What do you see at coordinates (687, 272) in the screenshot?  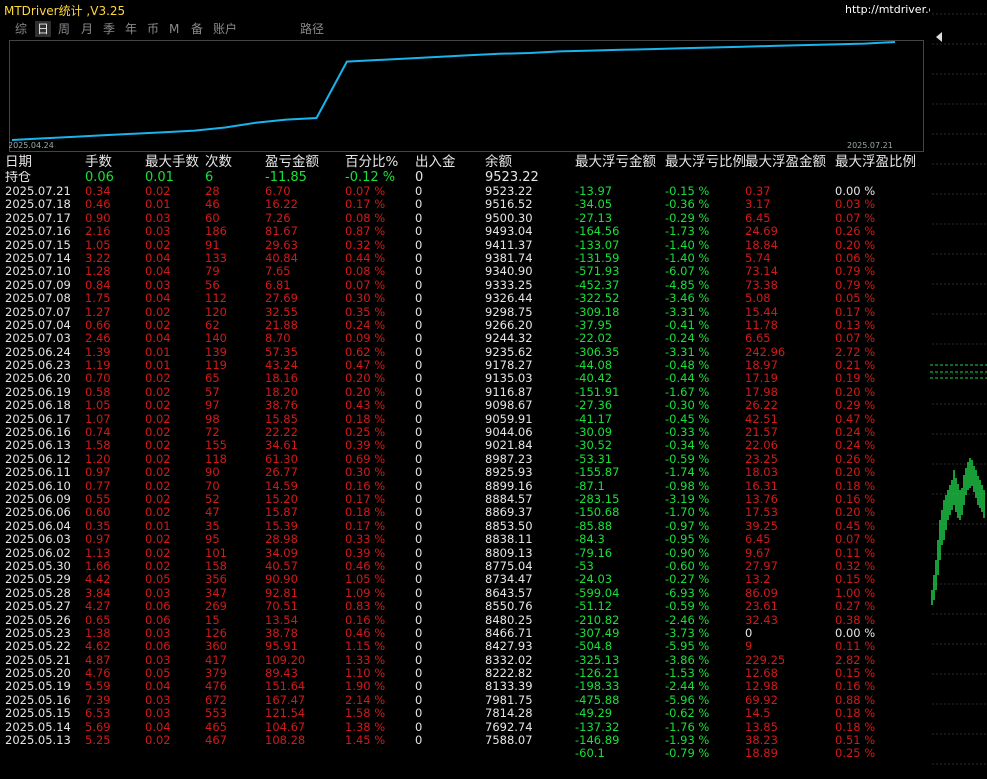 I see `cell-mfl-pct: -6.07 %` at bounding box center [687, 272].